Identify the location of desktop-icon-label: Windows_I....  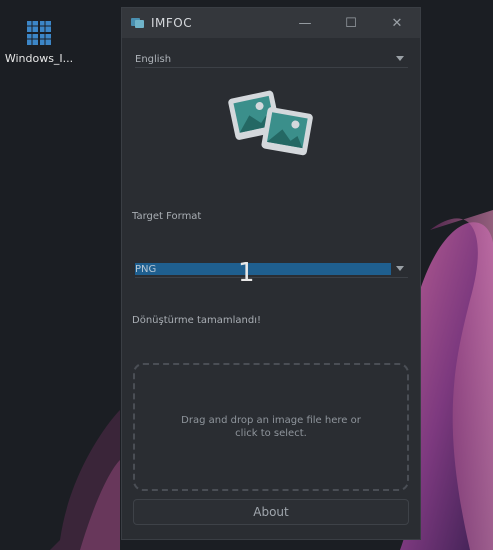
(39, 58).